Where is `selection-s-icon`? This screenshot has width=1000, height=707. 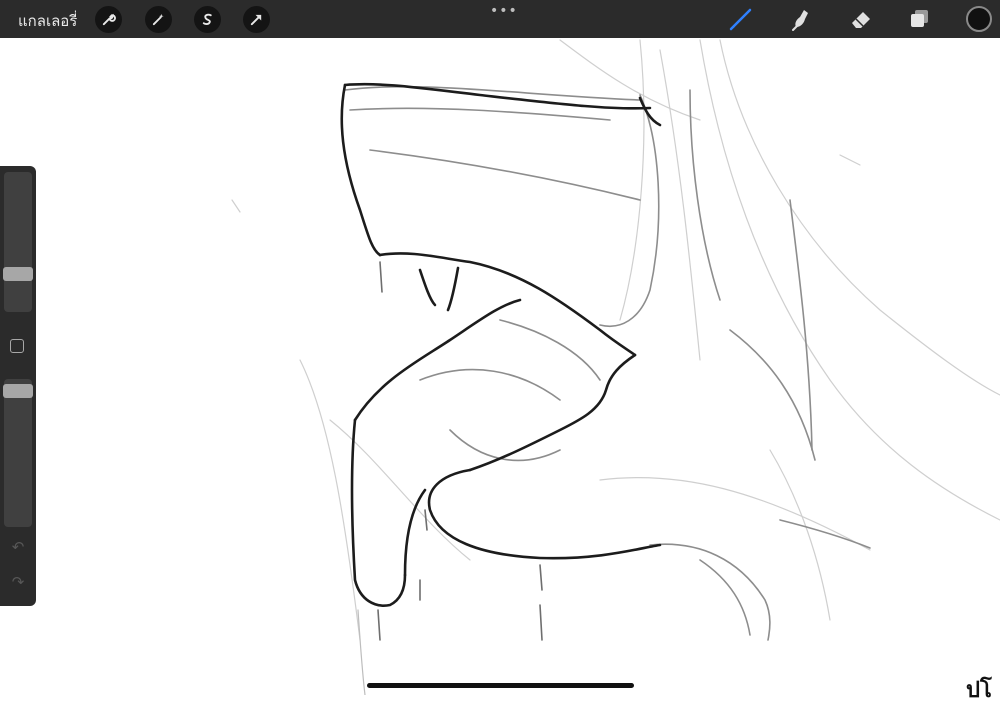
selection-s-icon is located at coordinates (207, 19).